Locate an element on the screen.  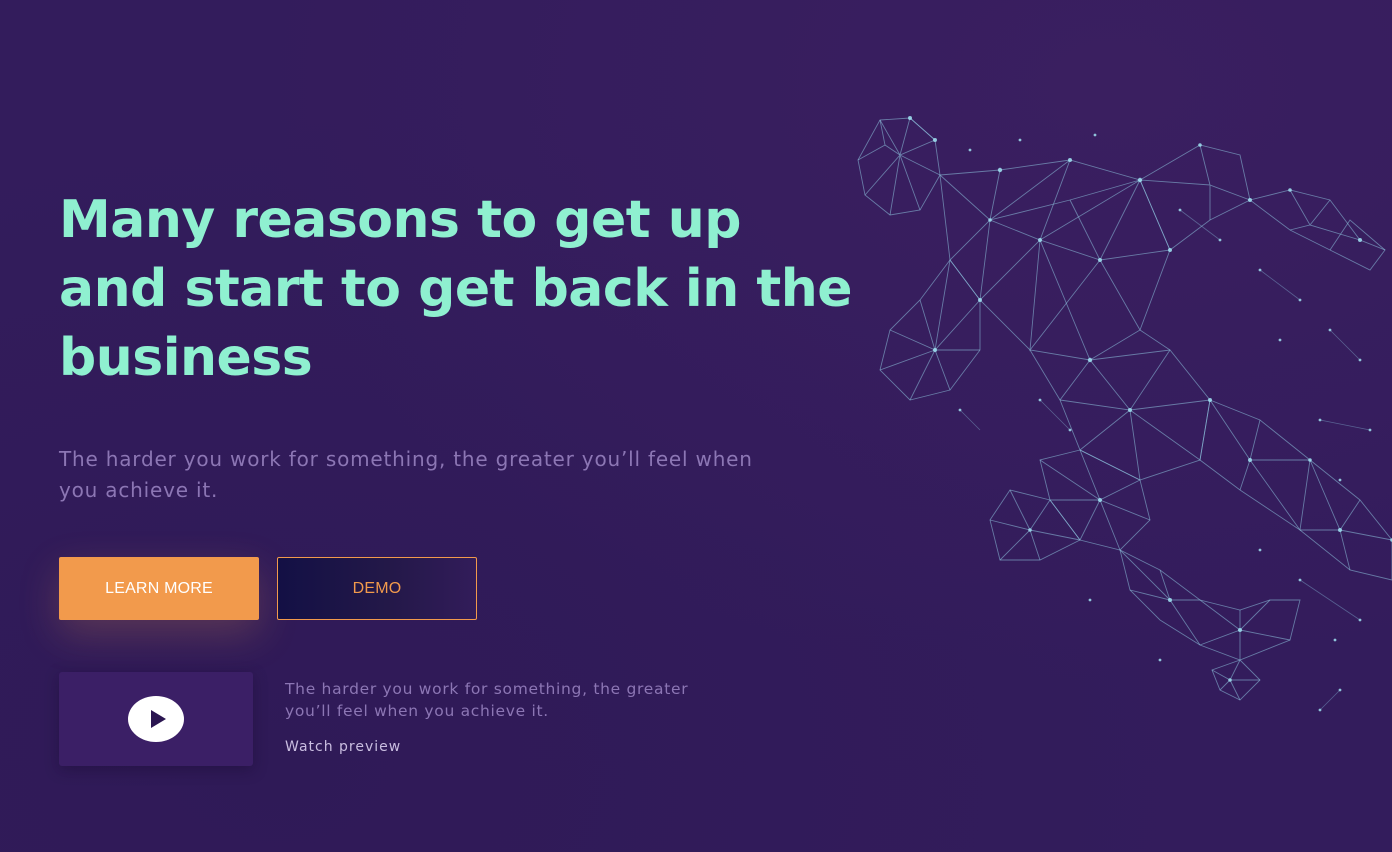
learn-more-button: LEARN MORE is located at coordinates (159, 588).